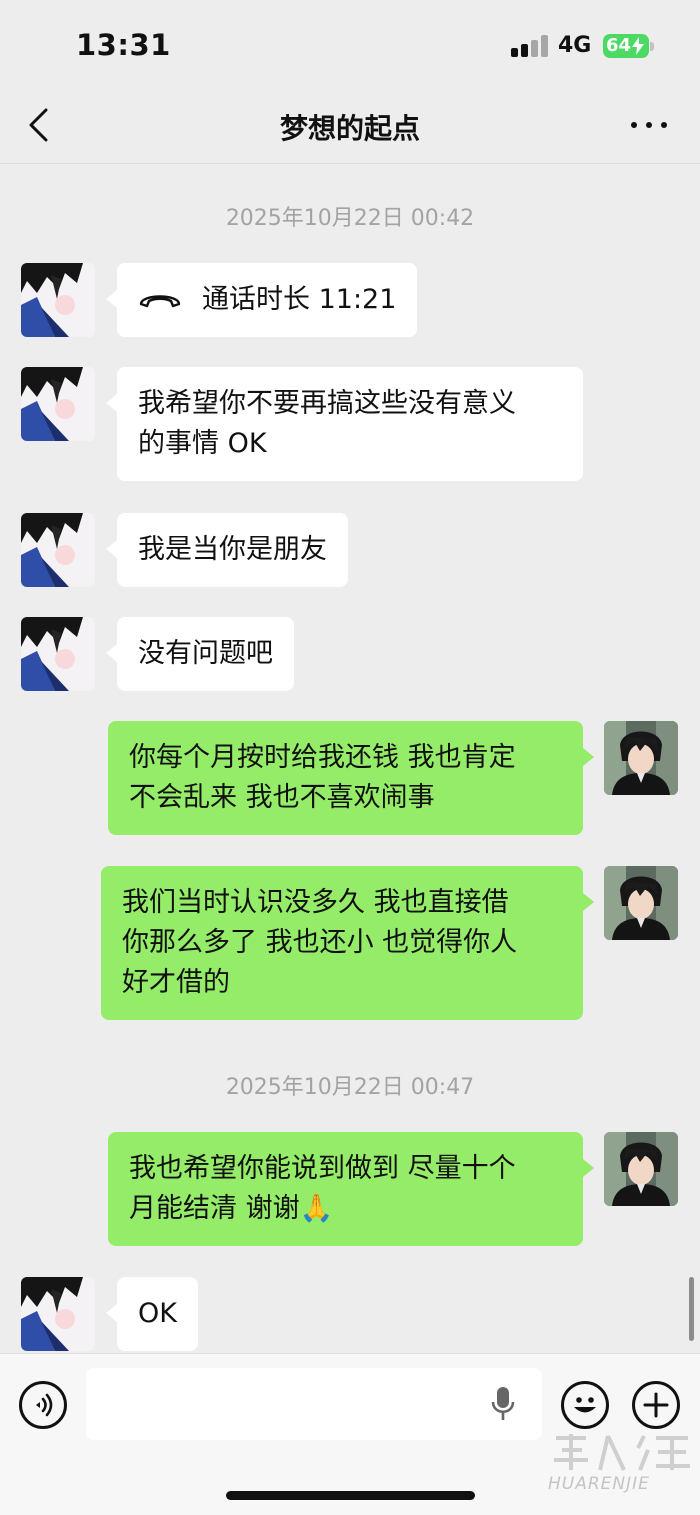 This screenshot has height=1515, width=700. Describe the element at coordinates (157, 1313) in the screenshot. I see `message-line: OK` at that location.